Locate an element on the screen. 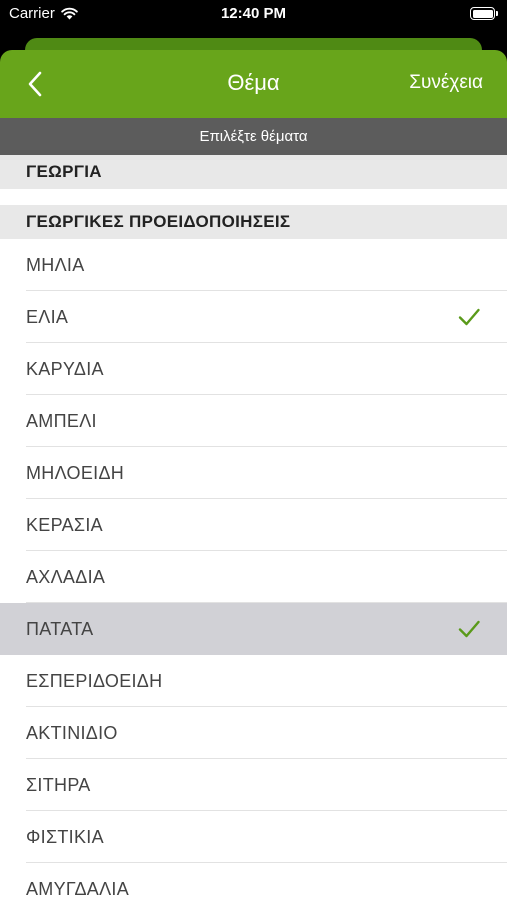 The width and height of the screenshot is (507, 900). section-gap is located at coordinates (253, 197).